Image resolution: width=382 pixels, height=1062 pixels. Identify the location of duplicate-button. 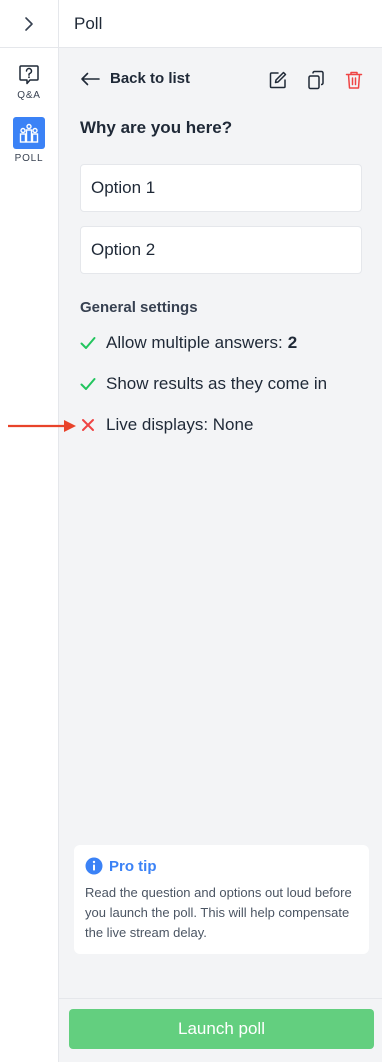
(316, 80).